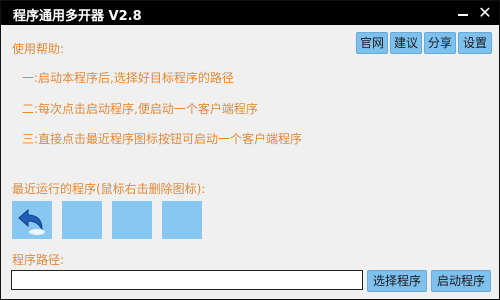  I want to click on minimize-icon, so click(463, 13).